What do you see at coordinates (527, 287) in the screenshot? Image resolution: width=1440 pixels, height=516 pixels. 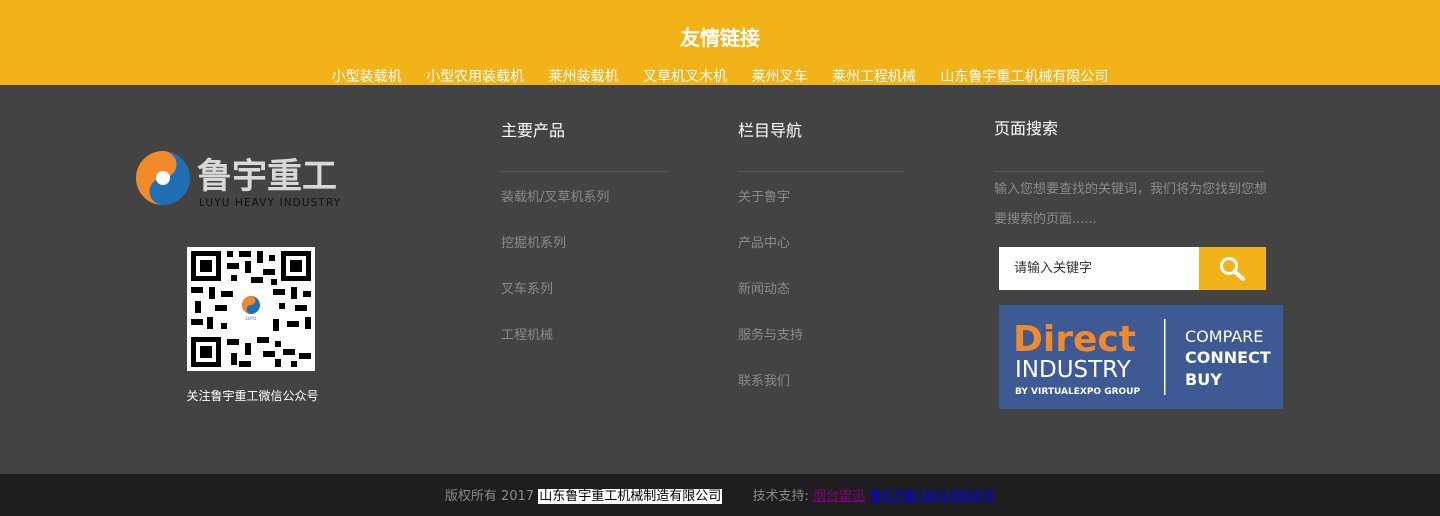 I see `product-link-2: 叉车系列` at bounding box center [527, 287].